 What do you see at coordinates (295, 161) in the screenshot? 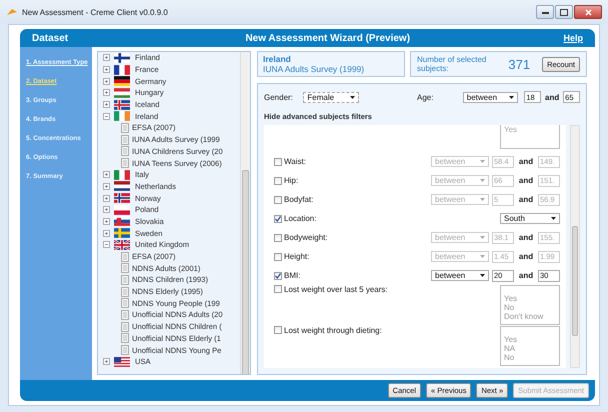
I see `filter-label: Waist:` at bounding box center [295, 161].